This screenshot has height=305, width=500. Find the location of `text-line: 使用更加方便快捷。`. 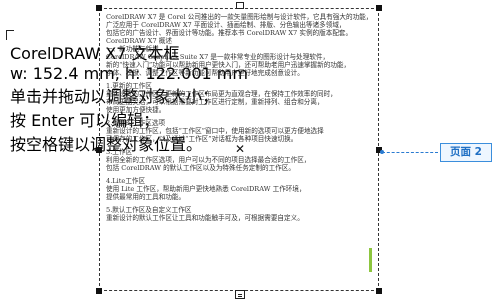

text-line: 使用更加方便快捷。 is located at coordinates (136, 110).